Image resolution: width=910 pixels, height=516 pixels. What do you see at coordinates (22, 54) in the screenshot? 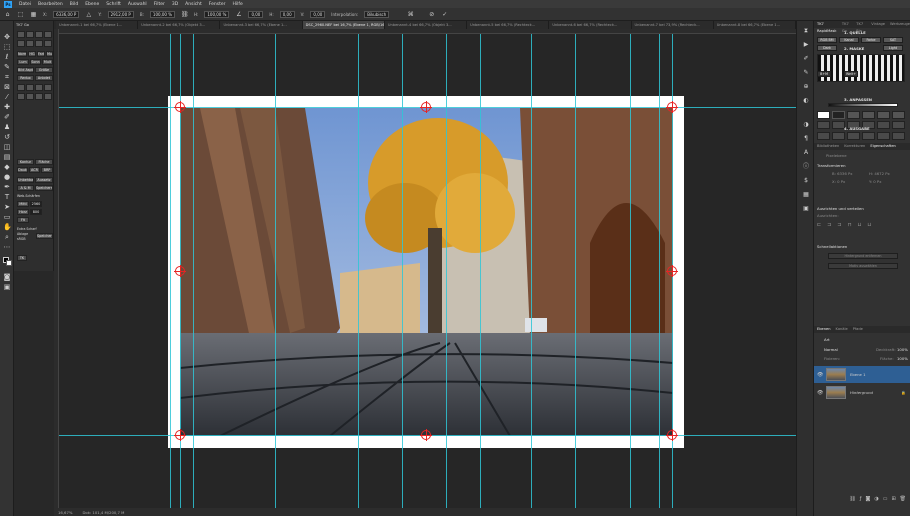
I see `plugin-btn-norm: Norm` at bounding box center [22, 54].